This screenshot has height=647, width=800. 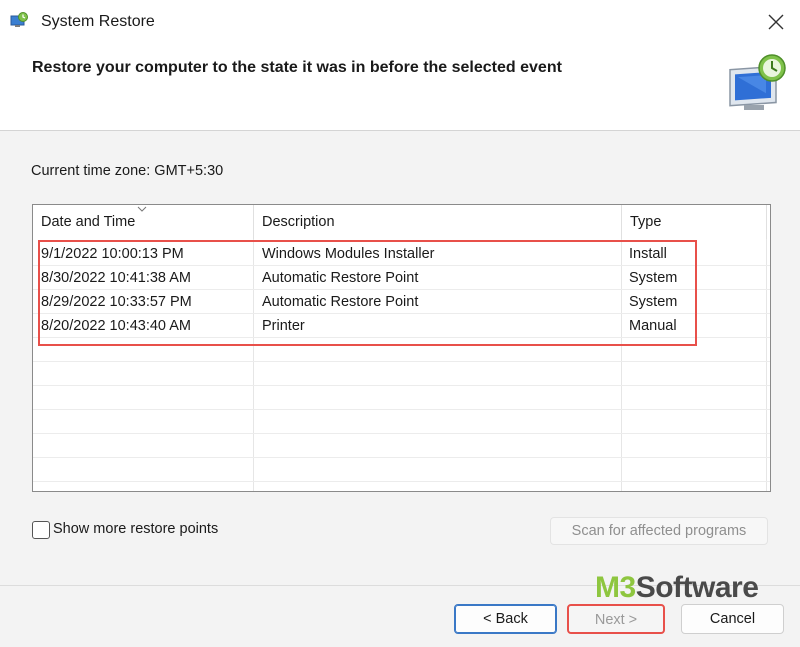 I want to click on close-button, so click(x=776, y=22).